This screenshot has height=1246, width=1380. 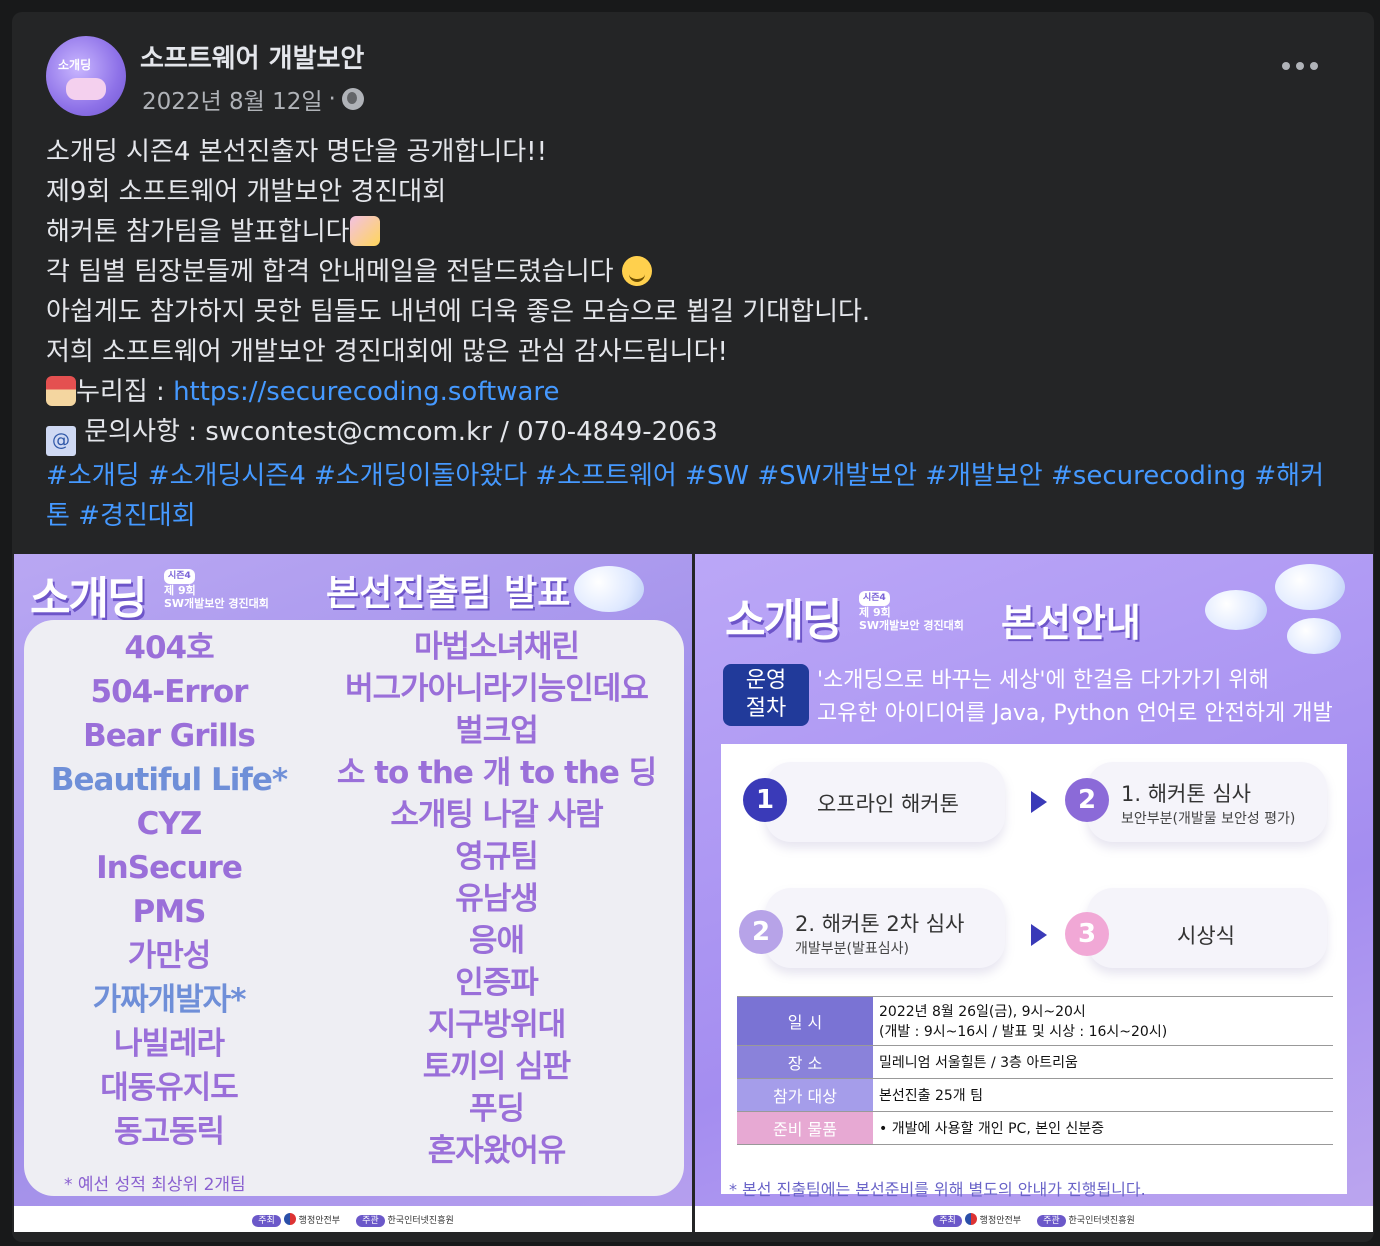 What do you see at coordinates (766, 695) in the screenshot?
I see `operation-label: 운영 절차` at bounding box center [766, 695].